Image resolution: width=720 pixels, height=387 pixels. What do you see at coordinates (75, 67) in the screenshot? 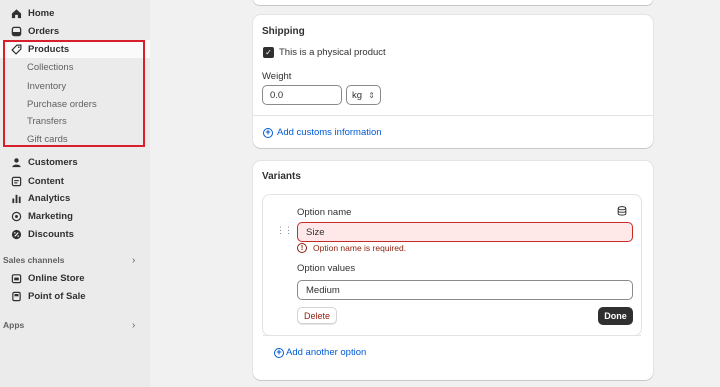
I see `sidebar-subitem-collections: Collections` at bounding box center [75, 67].